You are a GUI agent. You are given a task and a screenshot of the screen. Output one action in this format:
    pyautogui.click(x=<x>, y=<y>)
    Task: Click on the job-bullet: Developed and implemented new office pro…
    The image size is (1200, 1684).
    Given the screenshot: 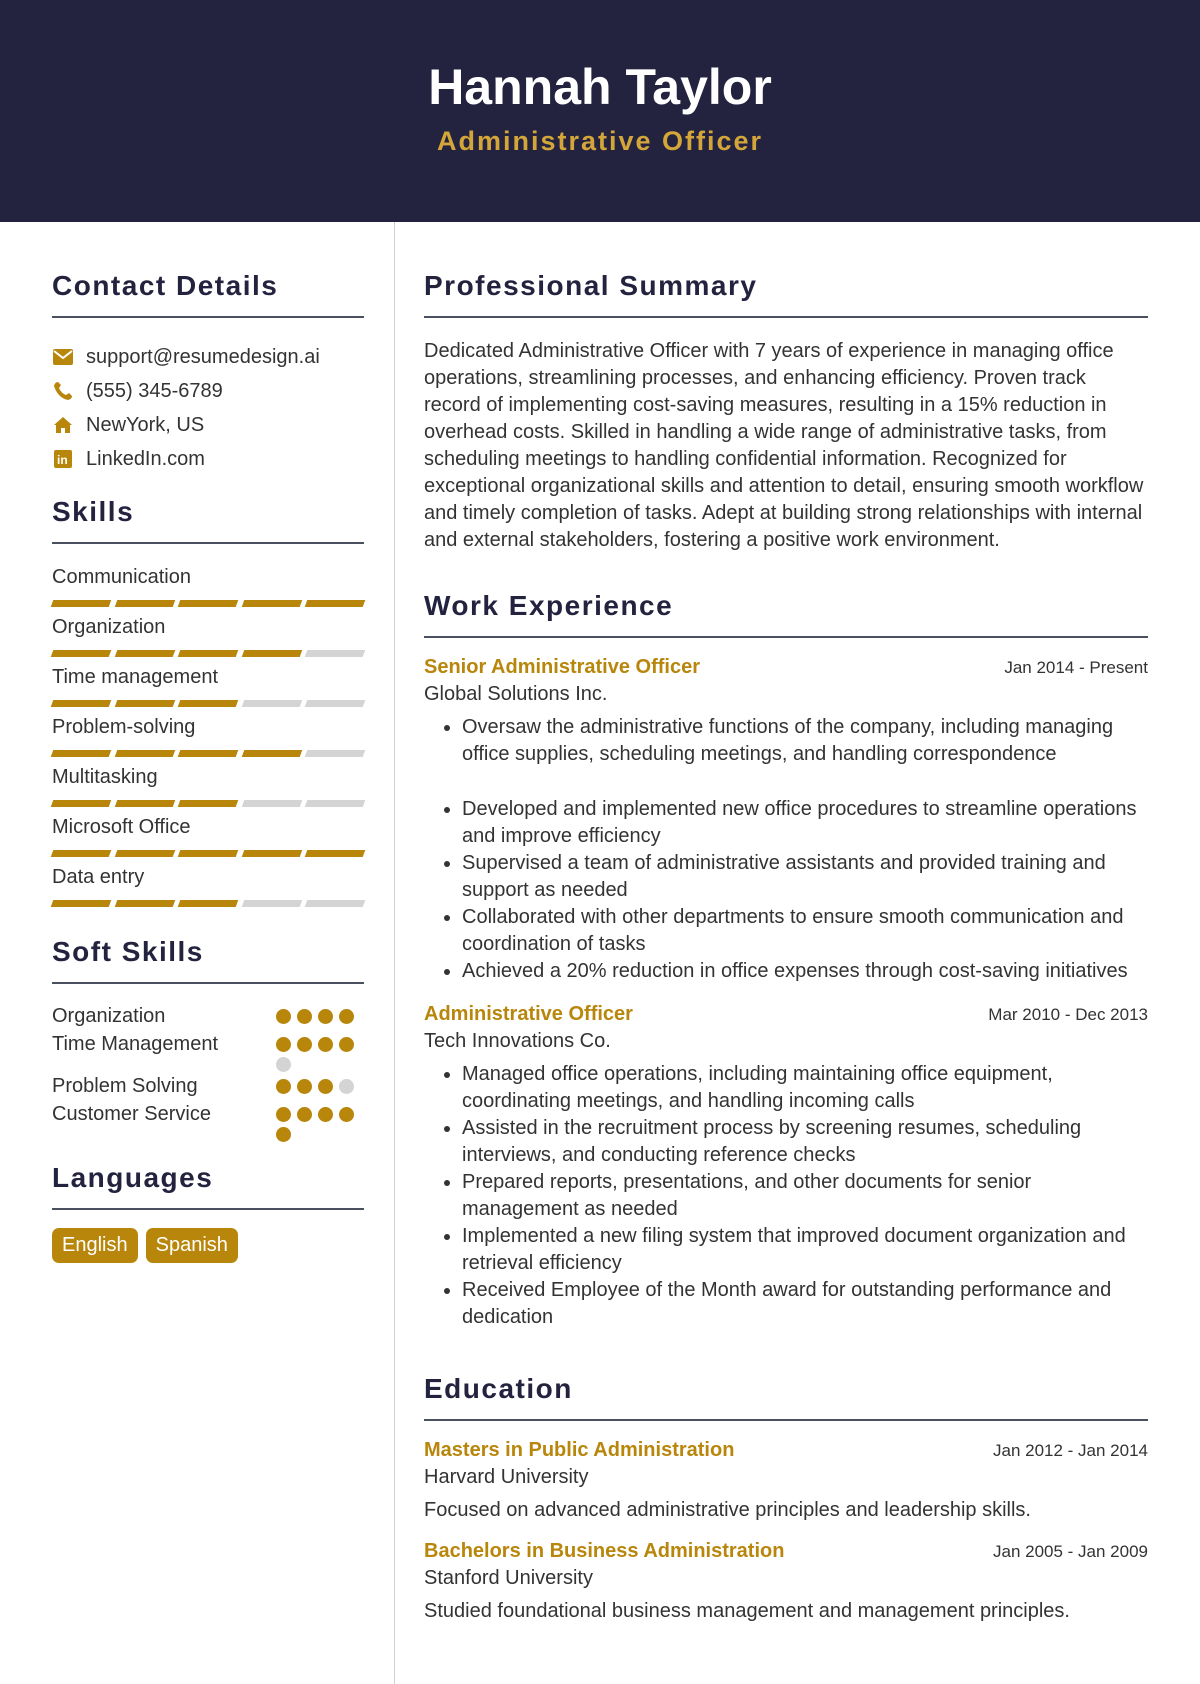 What is the action you would take?
    pyautogui.click(x=805, y=823)
    